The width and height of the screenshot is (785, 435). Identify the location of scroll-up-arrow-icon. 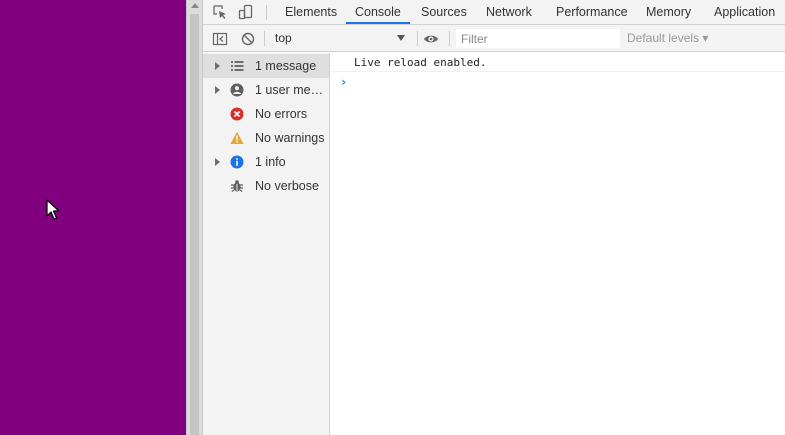
(195, 5).